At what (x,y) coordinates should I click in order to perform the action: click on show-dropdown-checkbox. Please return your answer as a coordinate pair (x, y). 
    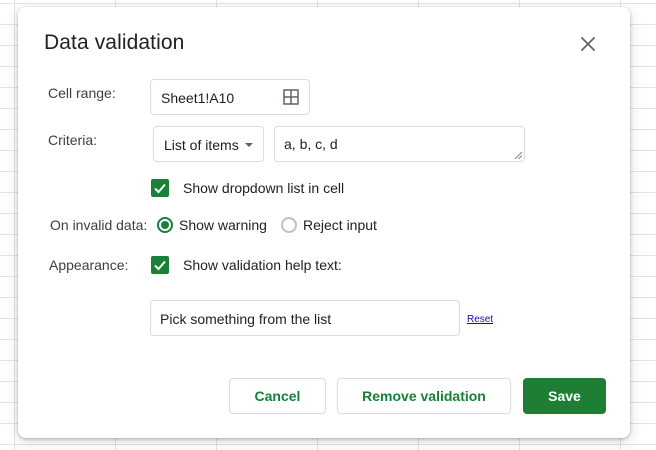
    Looking at the image, I should click on (160, 188).